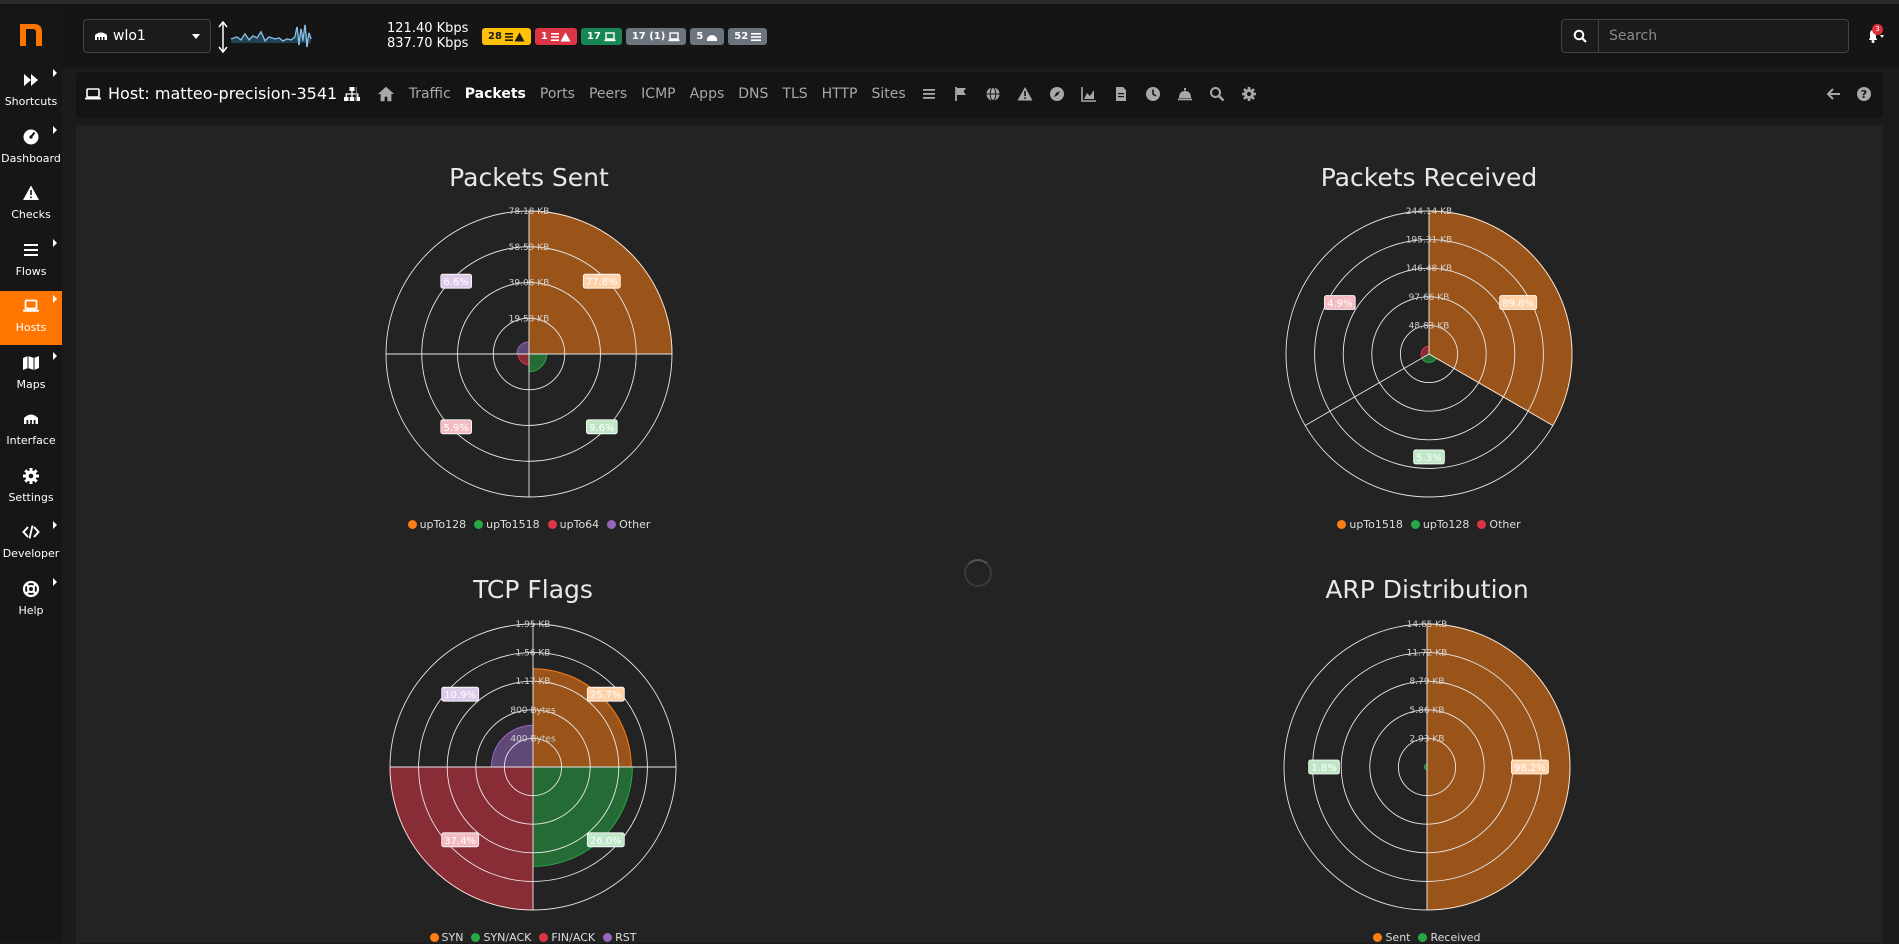 The image size is (1899, 944). Describe the element at coordinates (929, 94) in the screenshot. I see `list-icon` at that location.